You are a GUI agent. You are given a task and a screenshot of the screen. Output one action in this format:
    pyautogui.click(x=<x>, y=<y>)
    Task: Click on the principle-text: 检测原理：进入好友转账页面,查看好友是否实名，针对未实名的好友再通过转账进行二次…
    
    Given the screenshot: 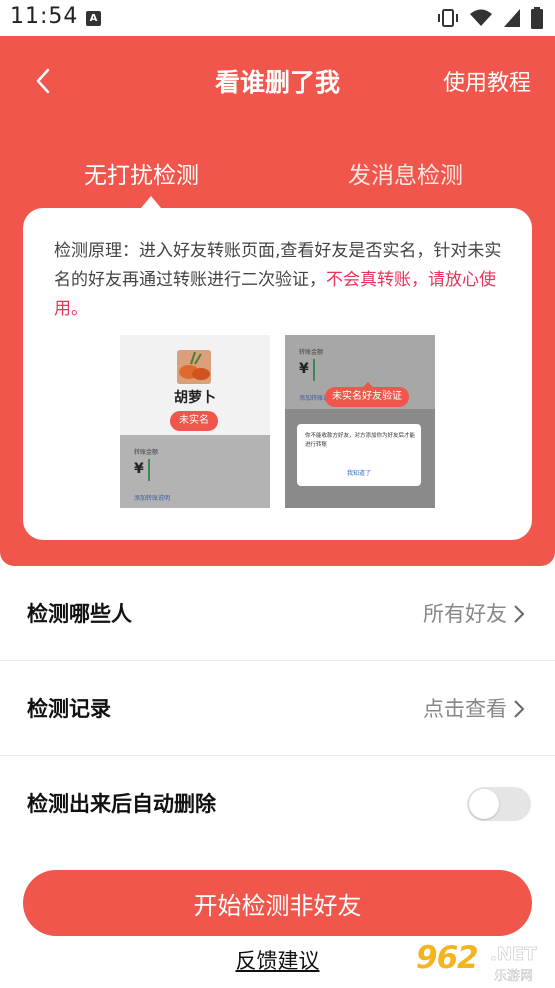 What is the action you would take?
    pyautogui.click(x=279, y=280)
    